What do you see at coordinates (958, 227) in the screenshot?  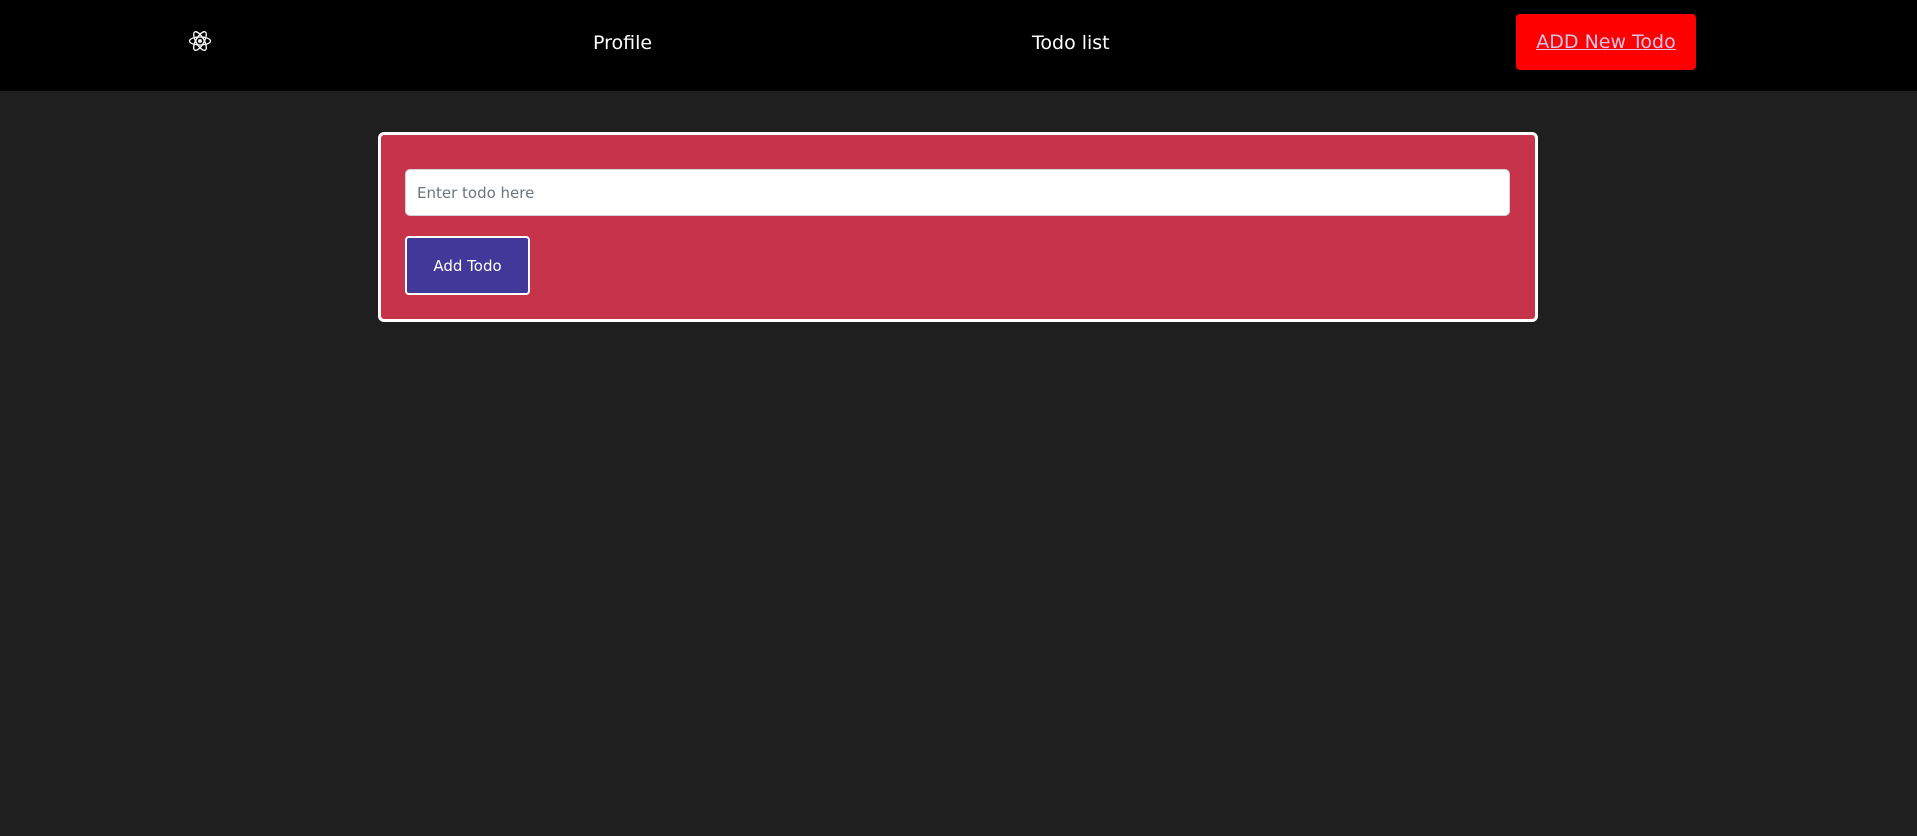 I see `todo-form-card: Add Todo` at bounding box center [958, 227].